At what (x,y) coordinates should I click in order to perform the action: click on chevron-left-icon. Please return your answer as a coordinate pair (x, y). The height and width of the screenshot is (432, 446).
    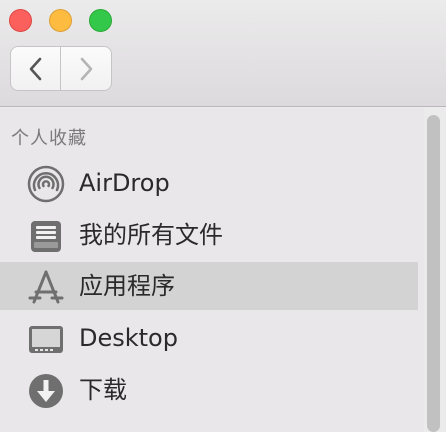
    Looking at the image, I should click on (35, 68).